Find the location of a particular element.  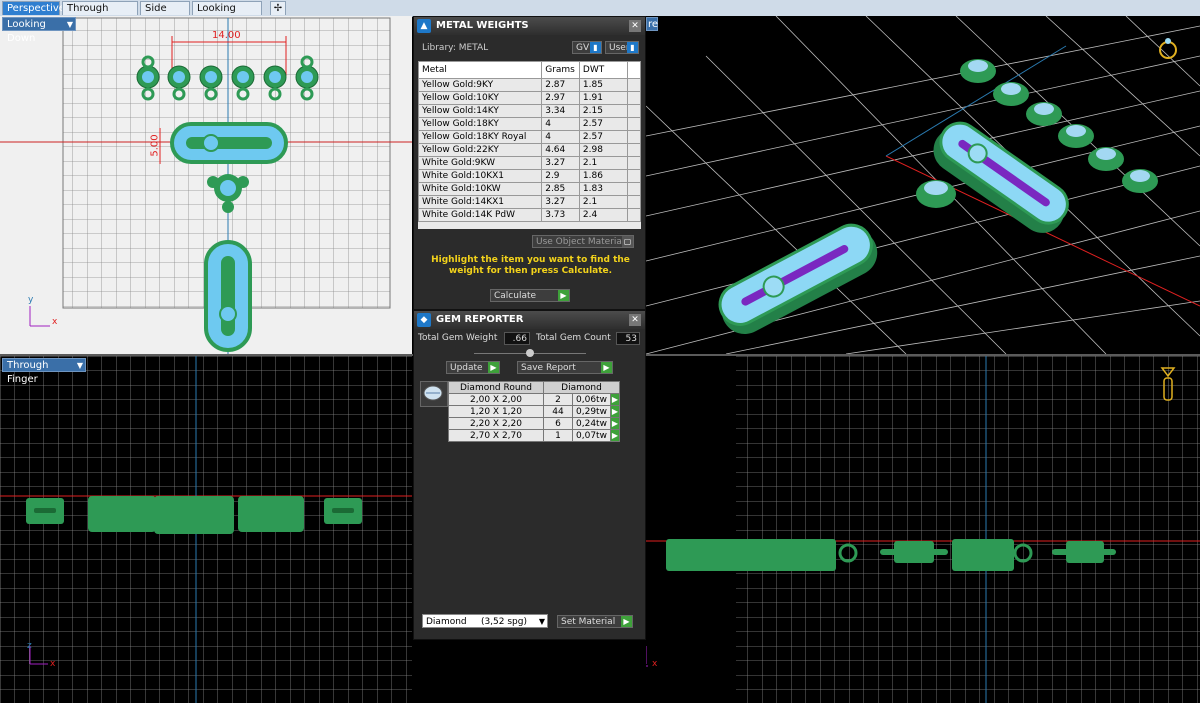

metal-row: White Gold:9KW 3.27 2.1 is located at coordinates (529, 163).